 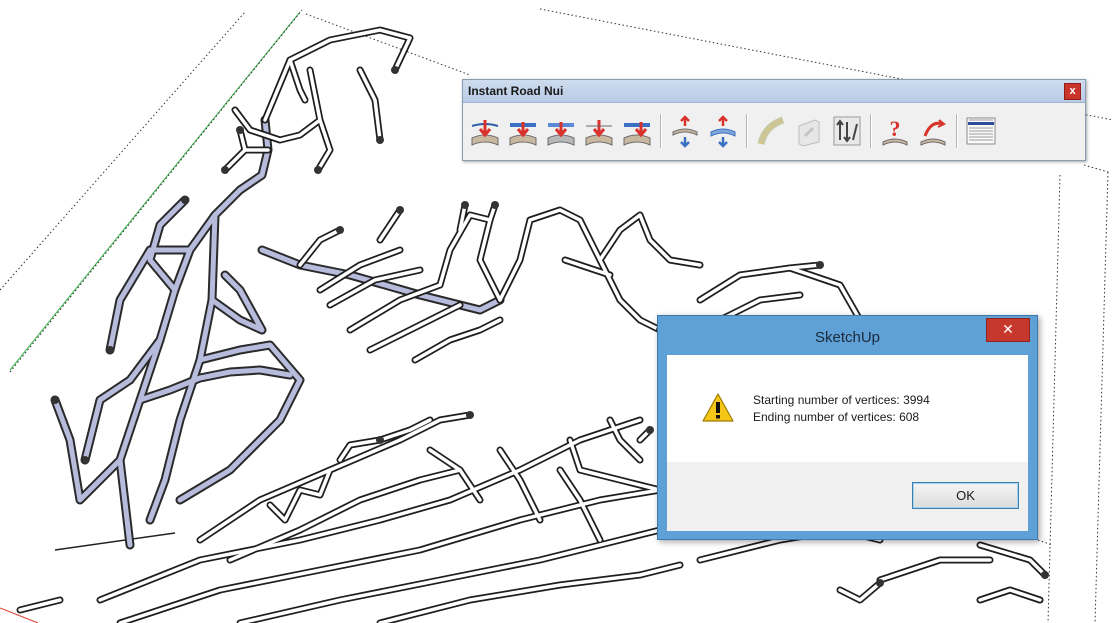 I want to click on reverse-button, so click(x=933, y=131).